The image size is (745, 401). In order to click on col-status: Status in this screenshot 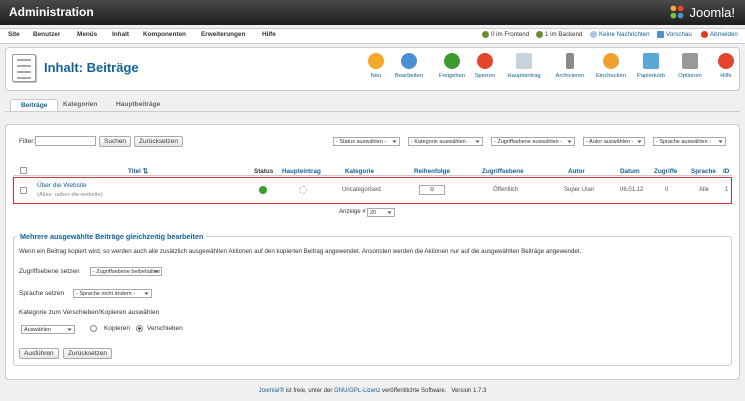, I will do `click(263, 171)`.